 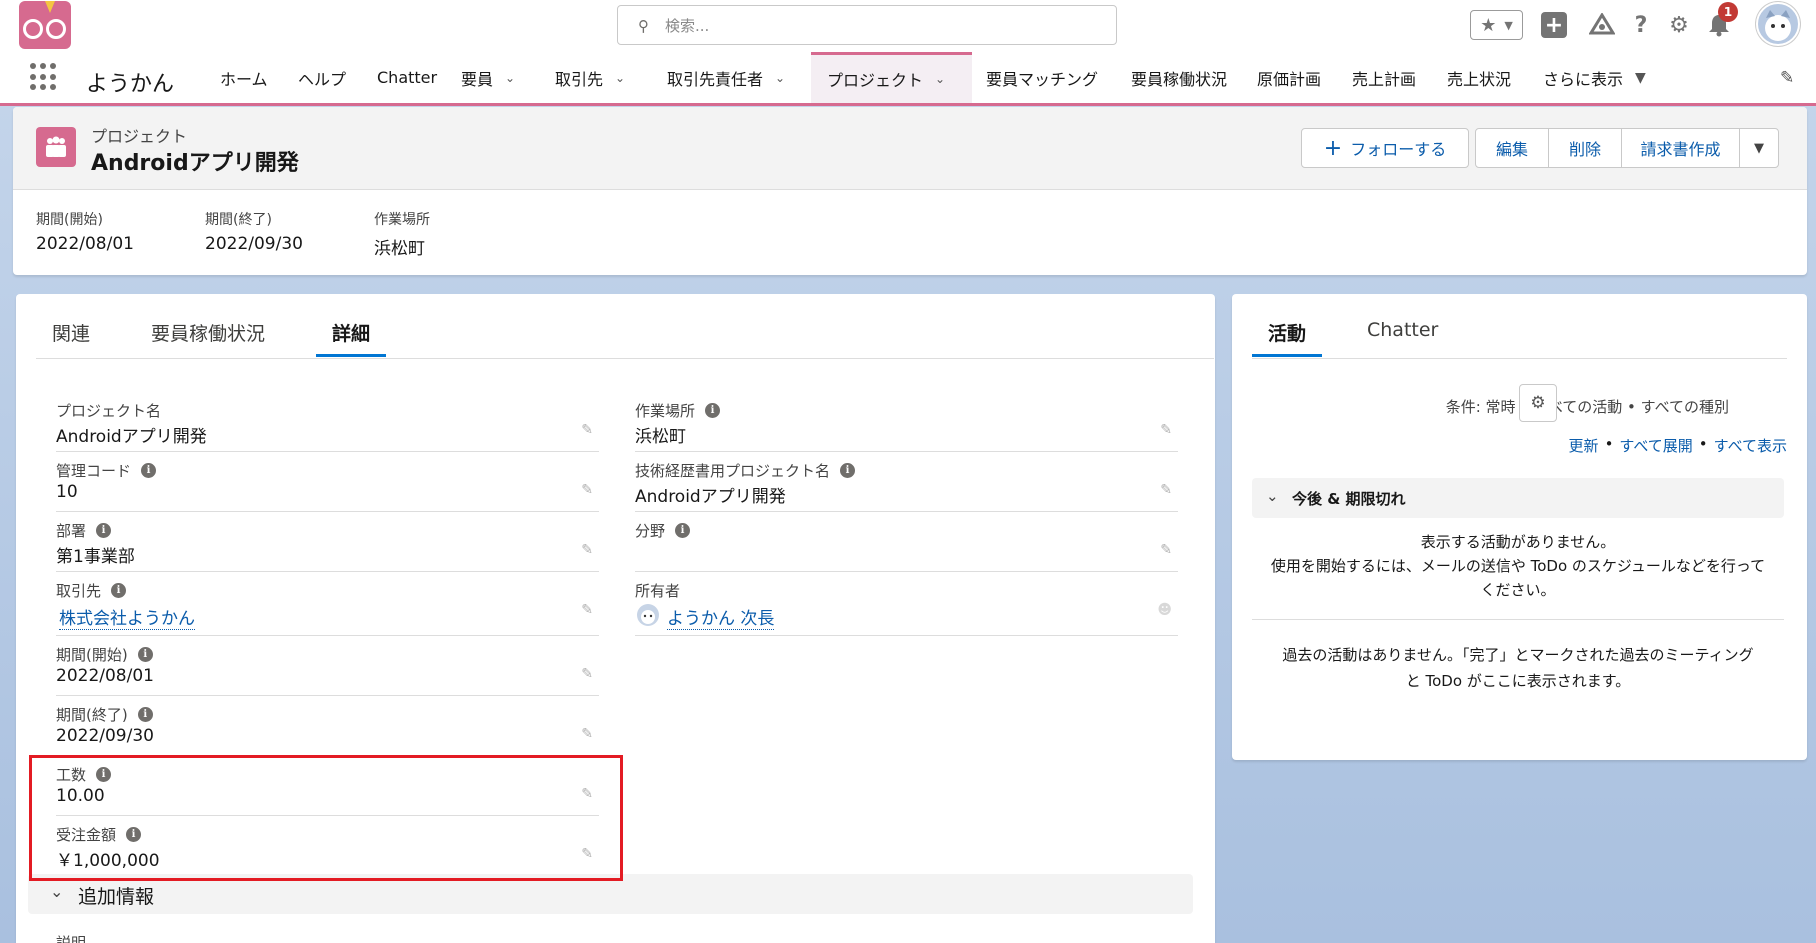 I want to click on nav-item-accounts: 取引先 ⌄, so click(x=590, y=77).